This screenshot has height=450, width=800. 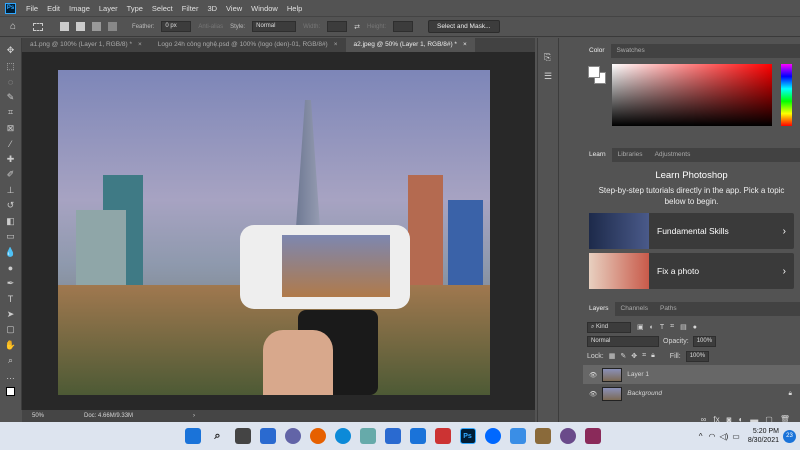 I want to click on tab-paths: Paths, so click(x=668, y=309).